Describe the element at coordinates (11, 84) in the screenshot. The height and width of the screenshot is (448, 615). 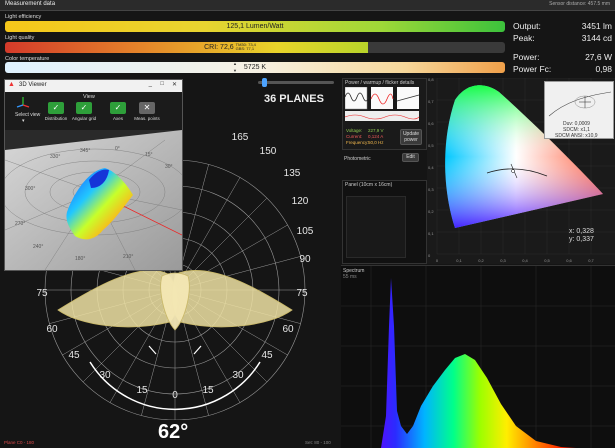
I see `viewer3d-logo-icon: ▲` at that location.